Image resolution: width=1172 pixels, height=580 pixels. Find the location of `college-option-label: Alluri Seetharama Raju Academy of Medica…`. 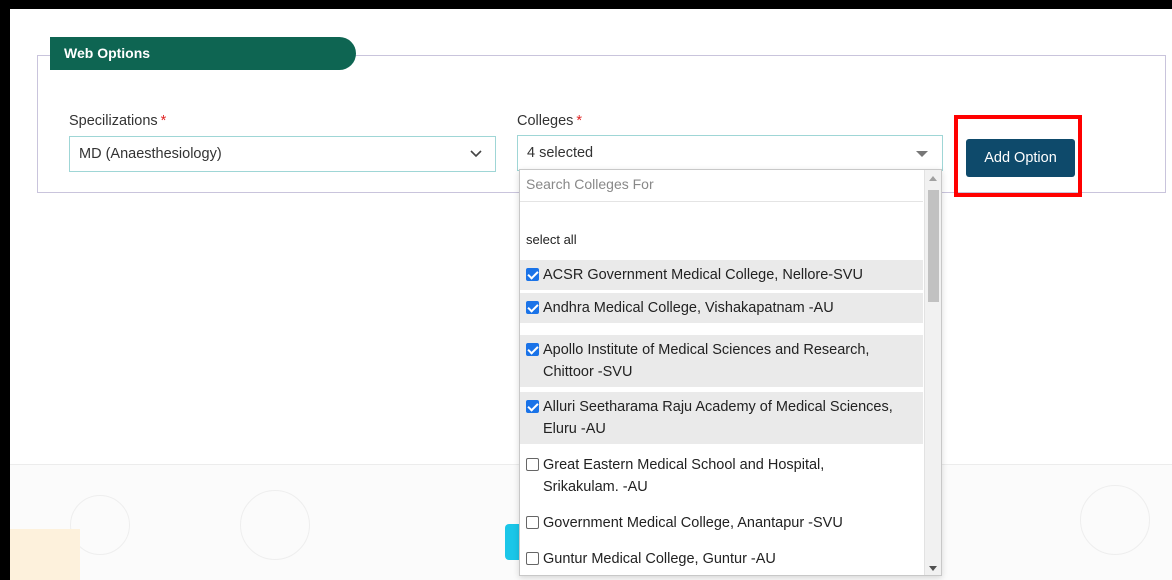

college-option-label: Alluri Seetharama Raju Academy of Medica… is located at coordinates (718, 407).